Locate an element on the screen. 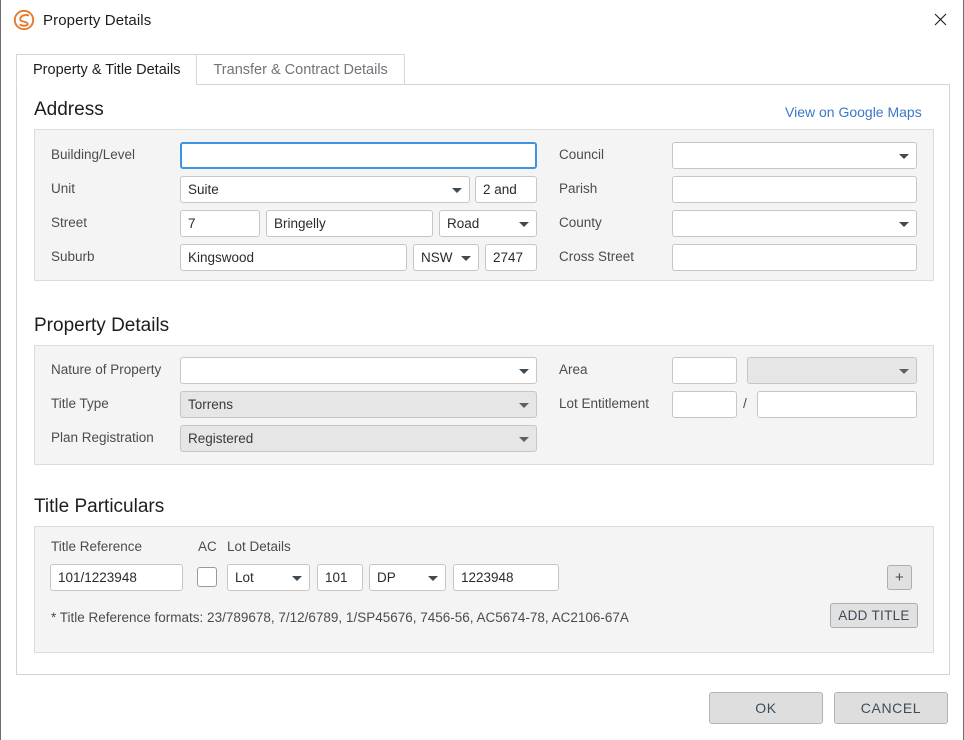 The height and width of the screenshot is (740, 964). cancel-button: CANCEL is located at coordinates (891, 708).